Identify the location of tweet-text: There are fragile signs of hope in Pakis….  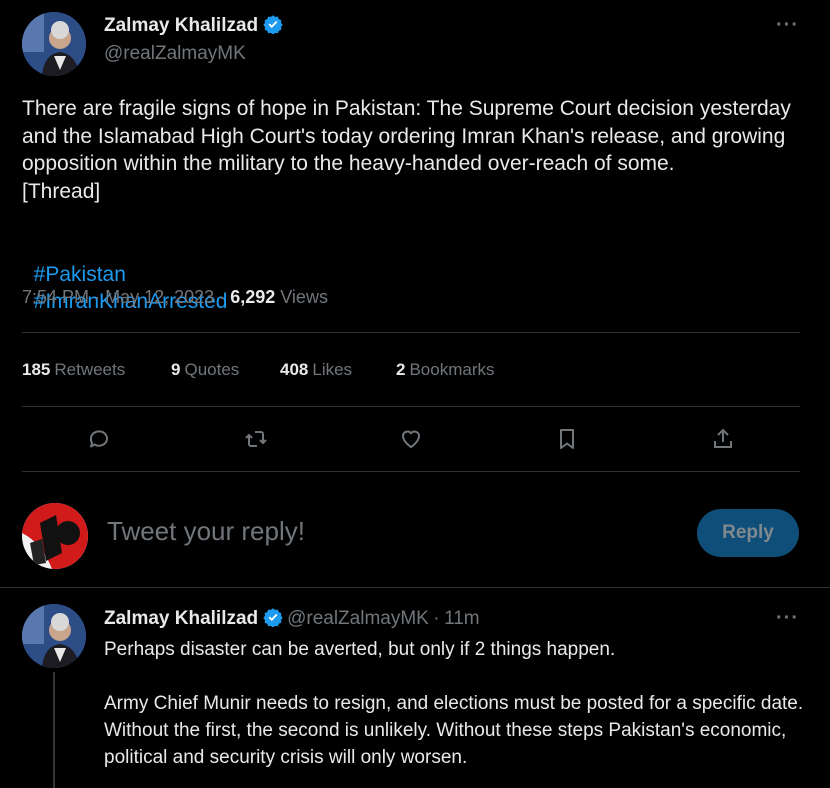
(406, 150).